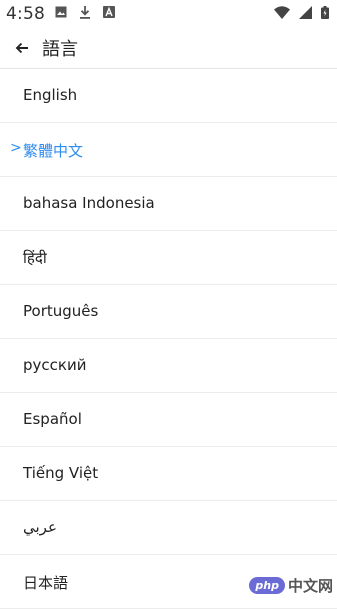 The image size is (337, 609). What do you see at coordinates (168, 150) in the screenshot?
I see `language-item-traditional-chinese: > 繁體中文` at bounding box center [168, 150].